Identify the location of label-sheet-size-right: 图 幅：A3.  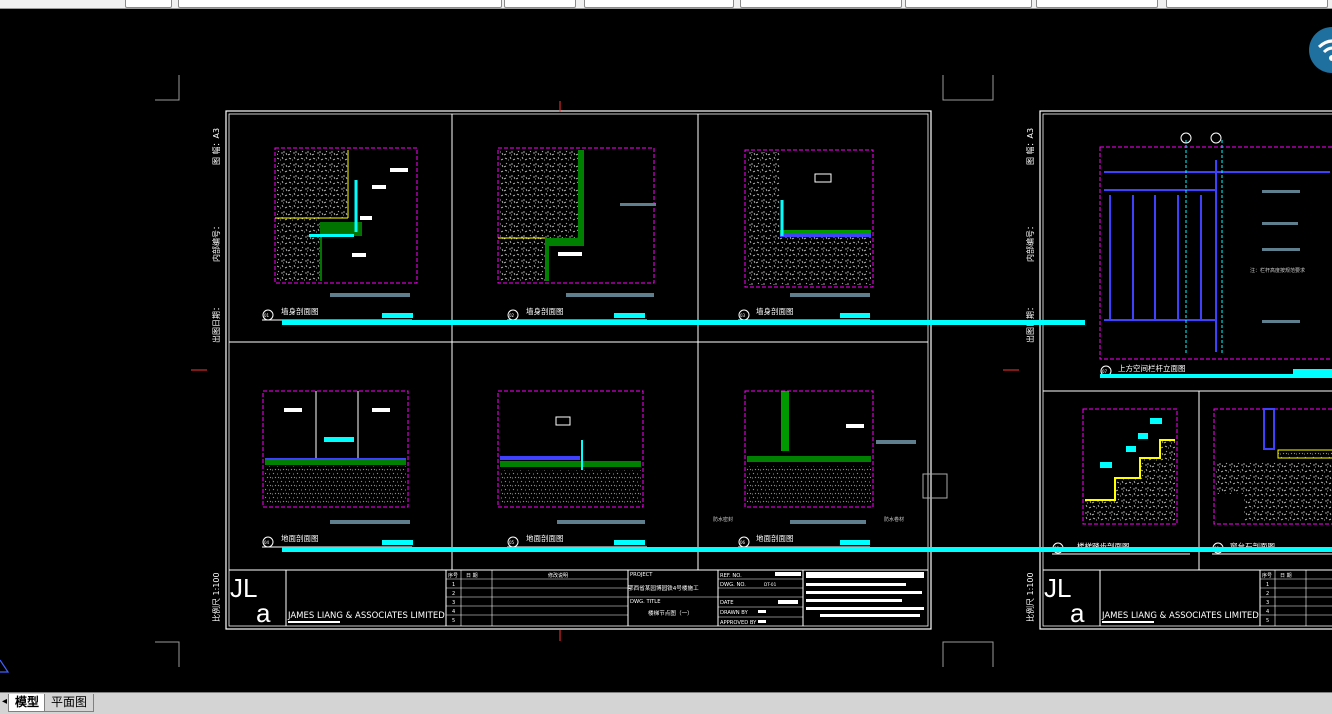
(1030, 146).